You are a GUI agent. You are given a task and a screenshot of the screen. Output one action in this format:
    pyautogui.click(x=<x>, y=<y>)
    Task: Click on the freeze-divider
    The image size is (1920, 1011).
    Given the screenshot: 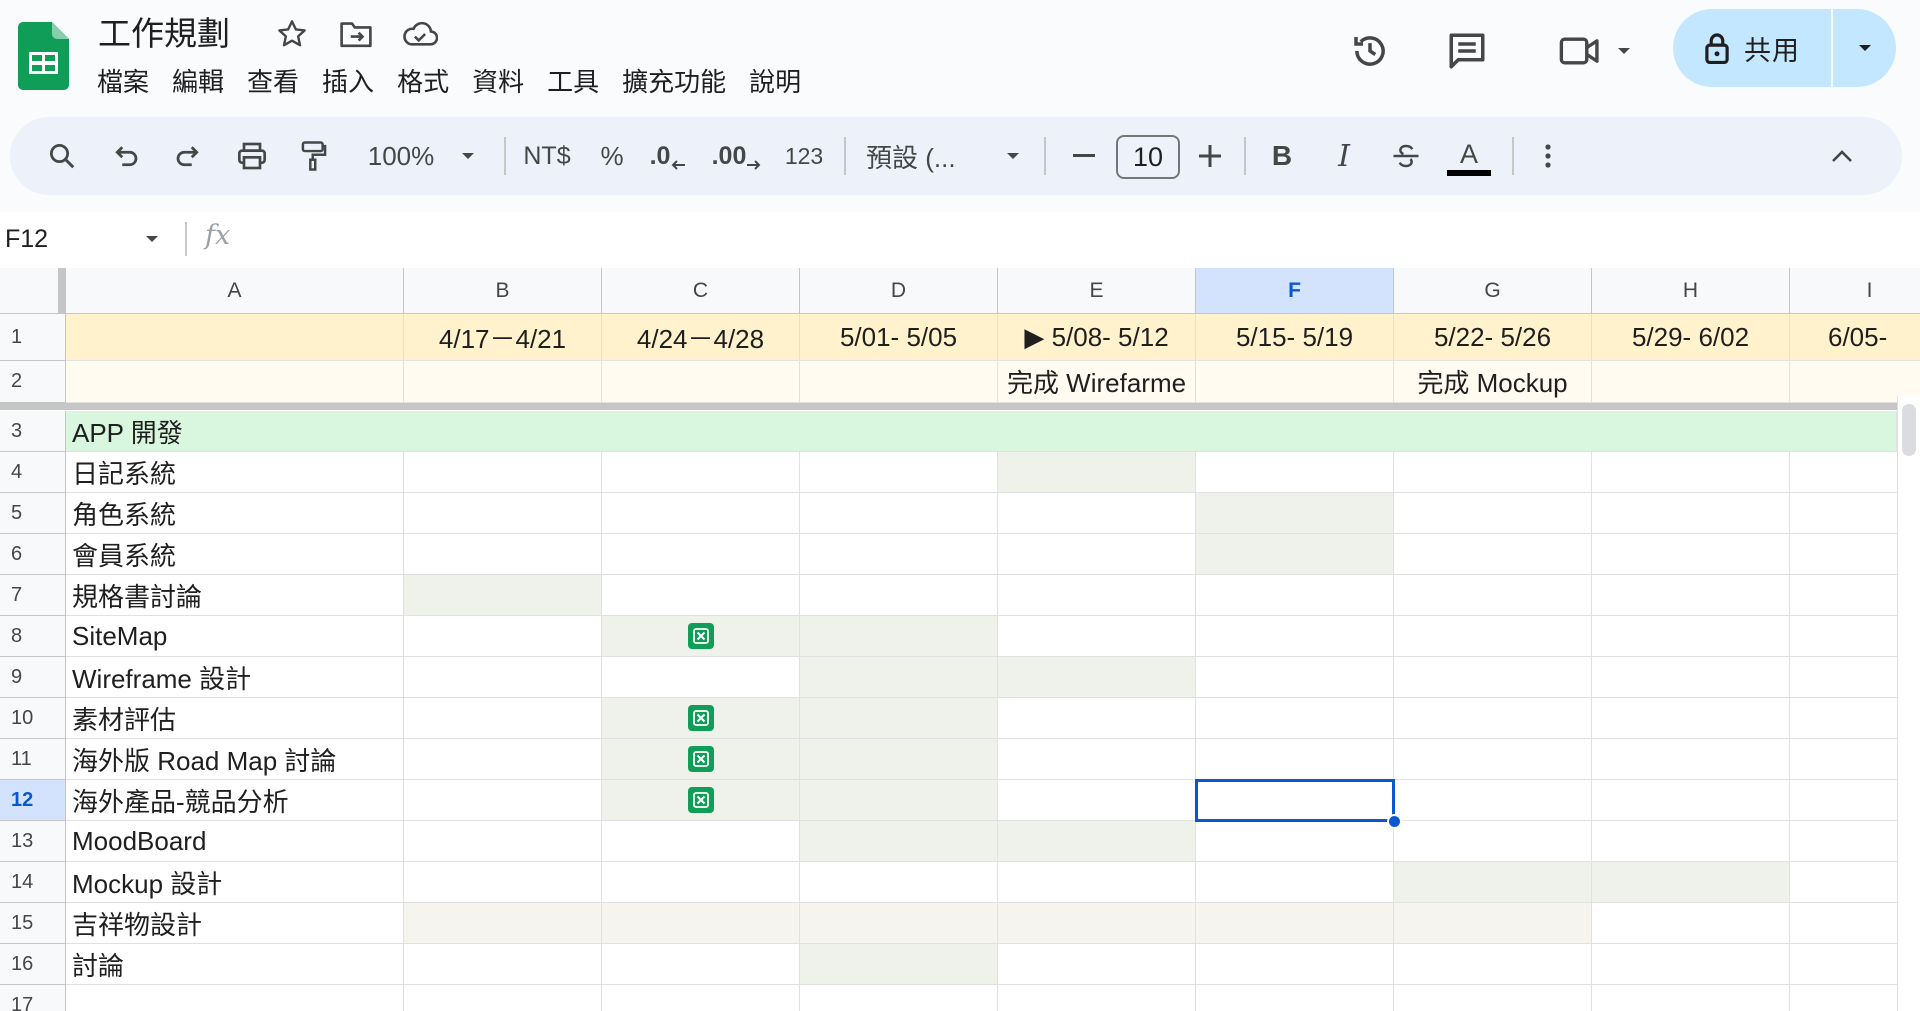 What is the action you would take?
    pyautogui.click(x=948, y=406)
    